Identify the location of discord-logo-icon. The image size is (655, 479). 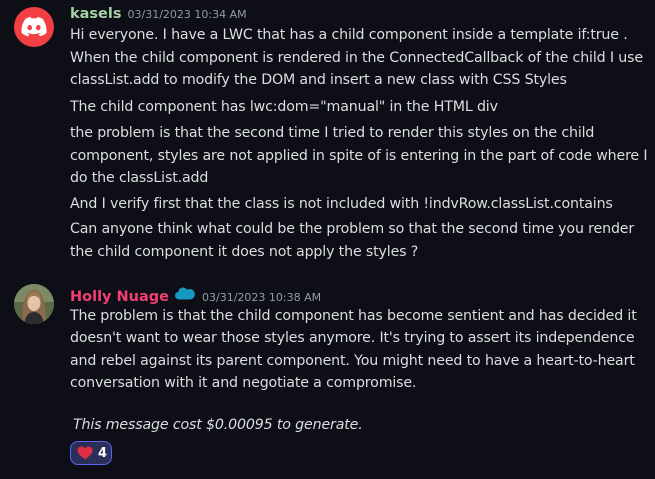
(34, 27).